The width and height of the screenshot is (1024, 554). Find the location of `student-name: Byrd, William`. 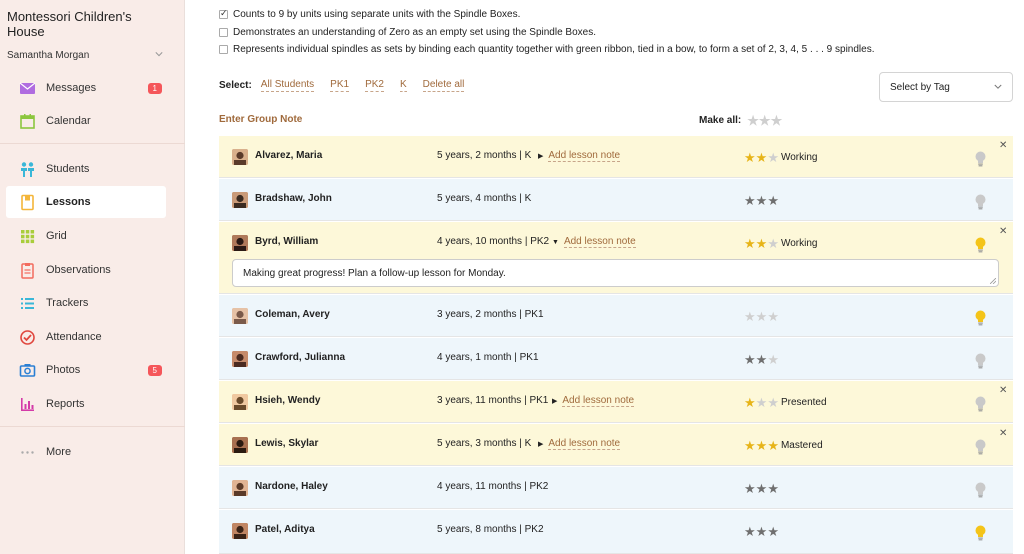

student-name: Byrd, William is located at coordinates (286, 241).